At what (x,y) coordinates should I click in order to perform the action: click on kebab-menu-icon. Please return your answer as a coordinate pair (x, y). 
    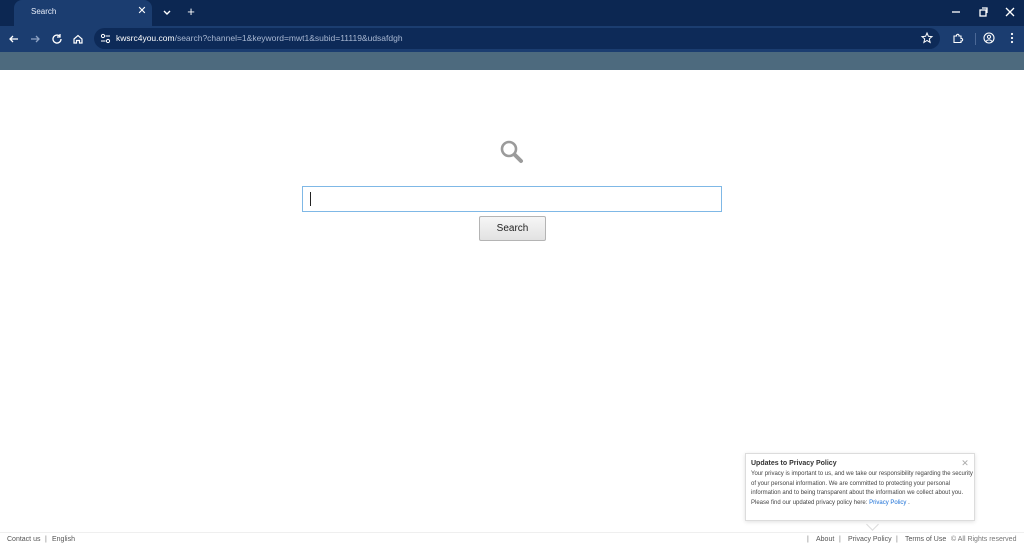
    Looking at the image, I should click on (1012, 38).